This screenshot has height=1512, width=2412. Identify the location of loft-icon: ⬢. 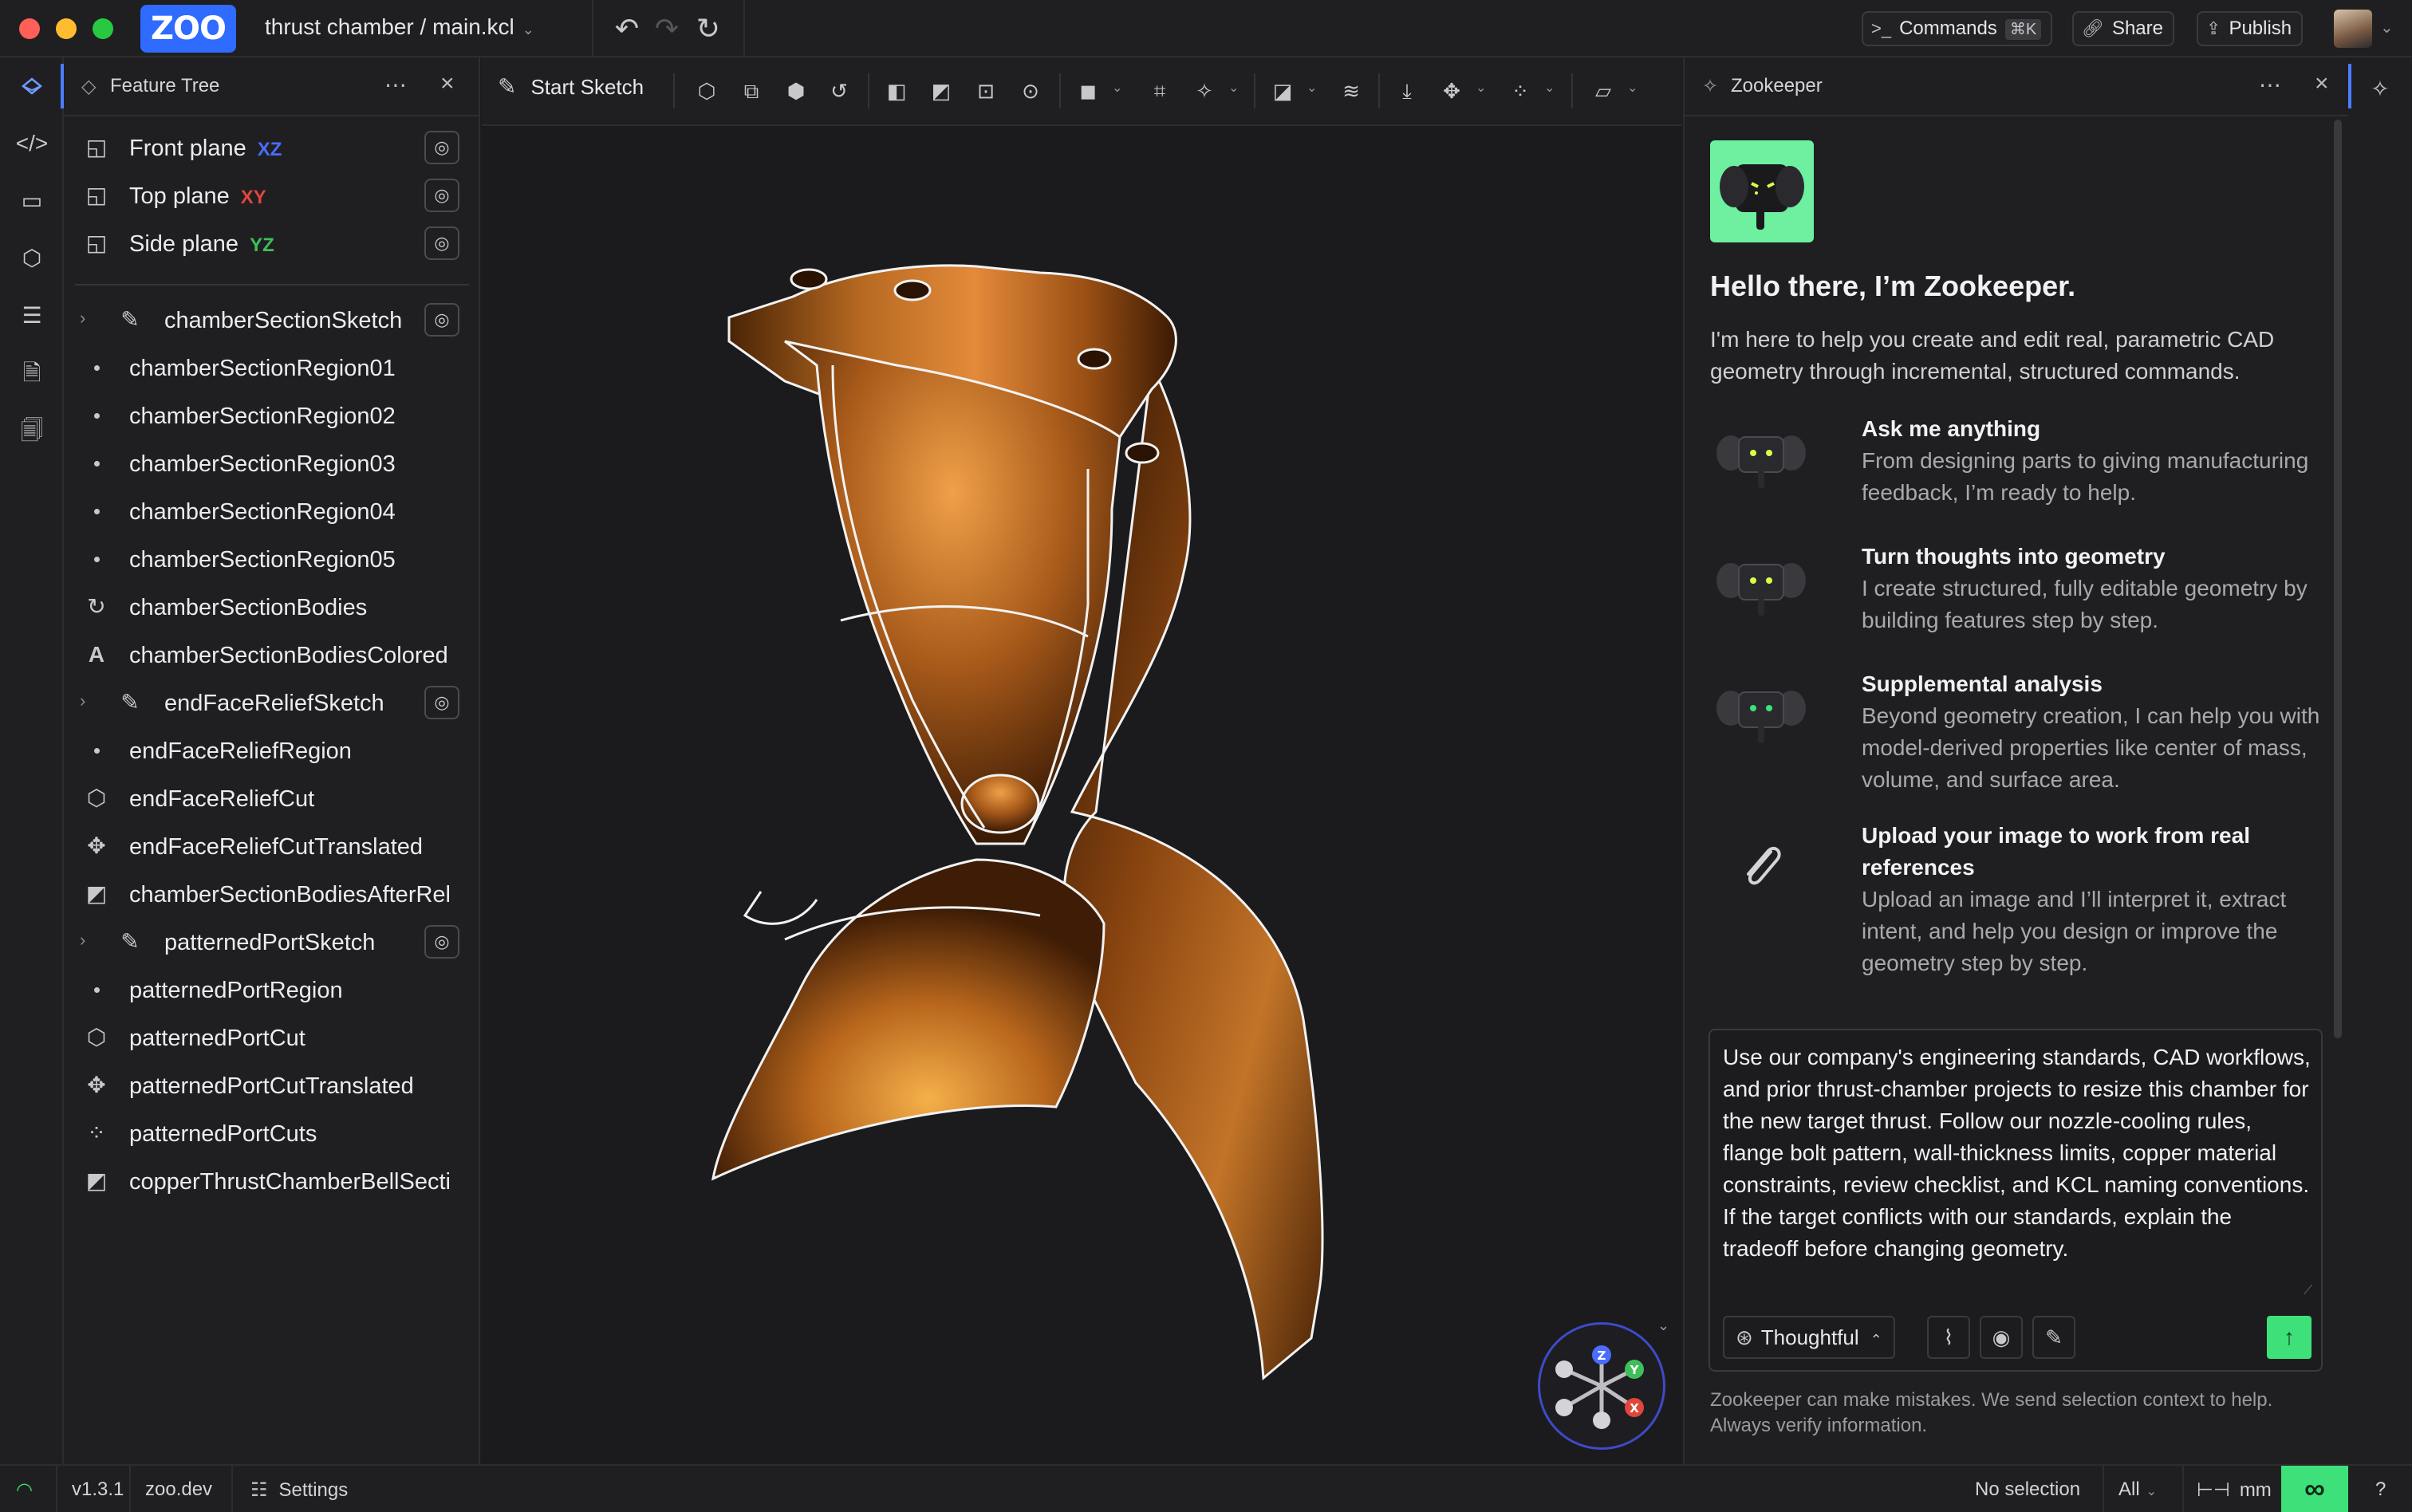
(796, 91).